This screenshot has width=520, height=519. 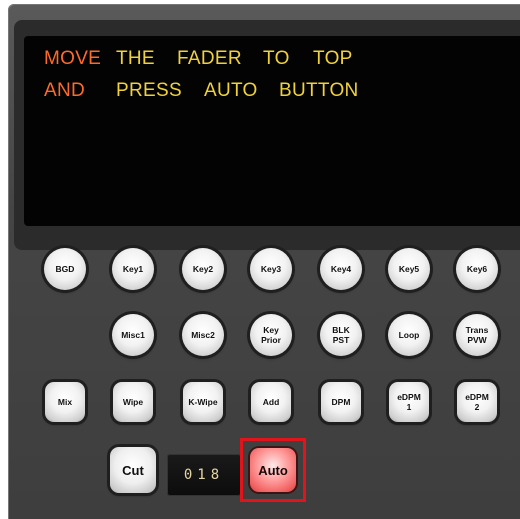 I want to click on message-word: MOVE, so click(x=73, y=58).